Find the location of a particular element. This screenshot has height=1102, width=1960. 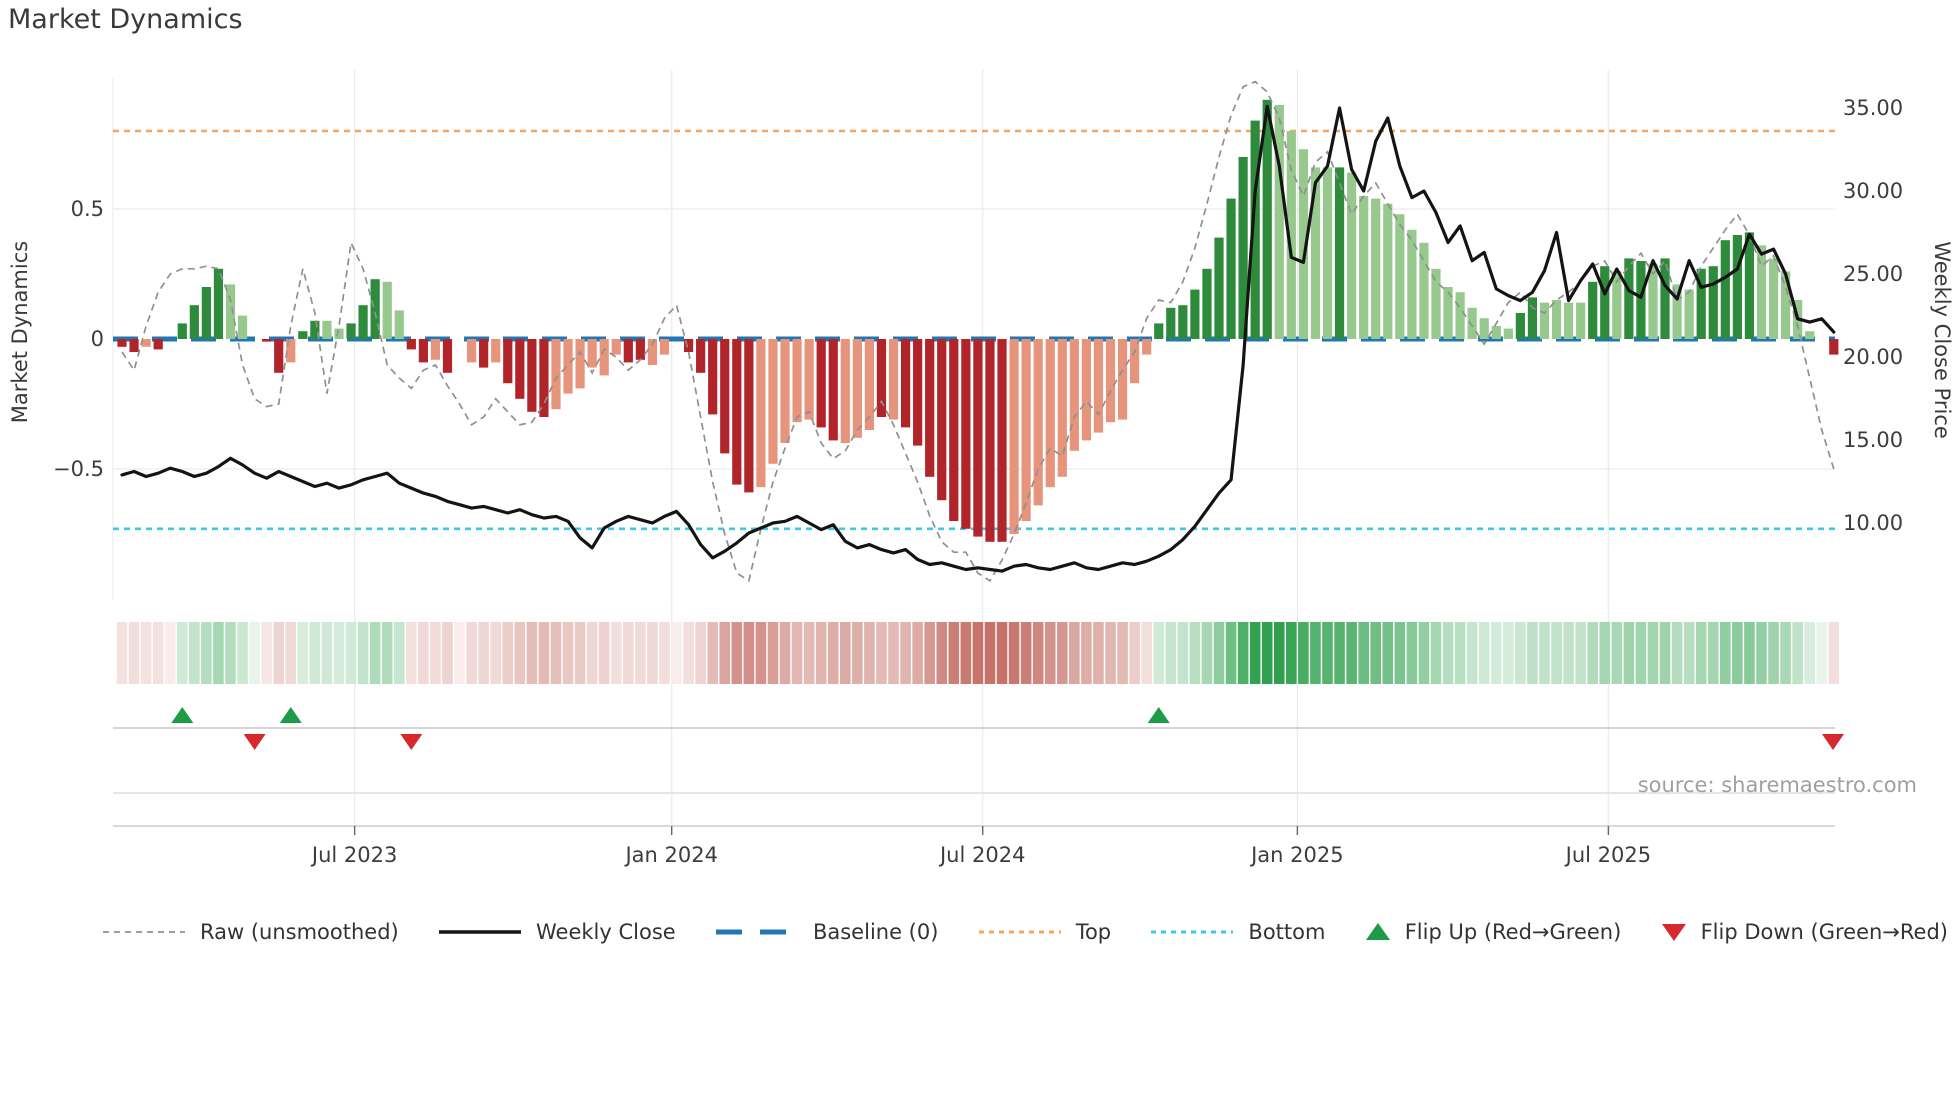

price-tick-label: 35.00 is located at coordinates (1873, 108).